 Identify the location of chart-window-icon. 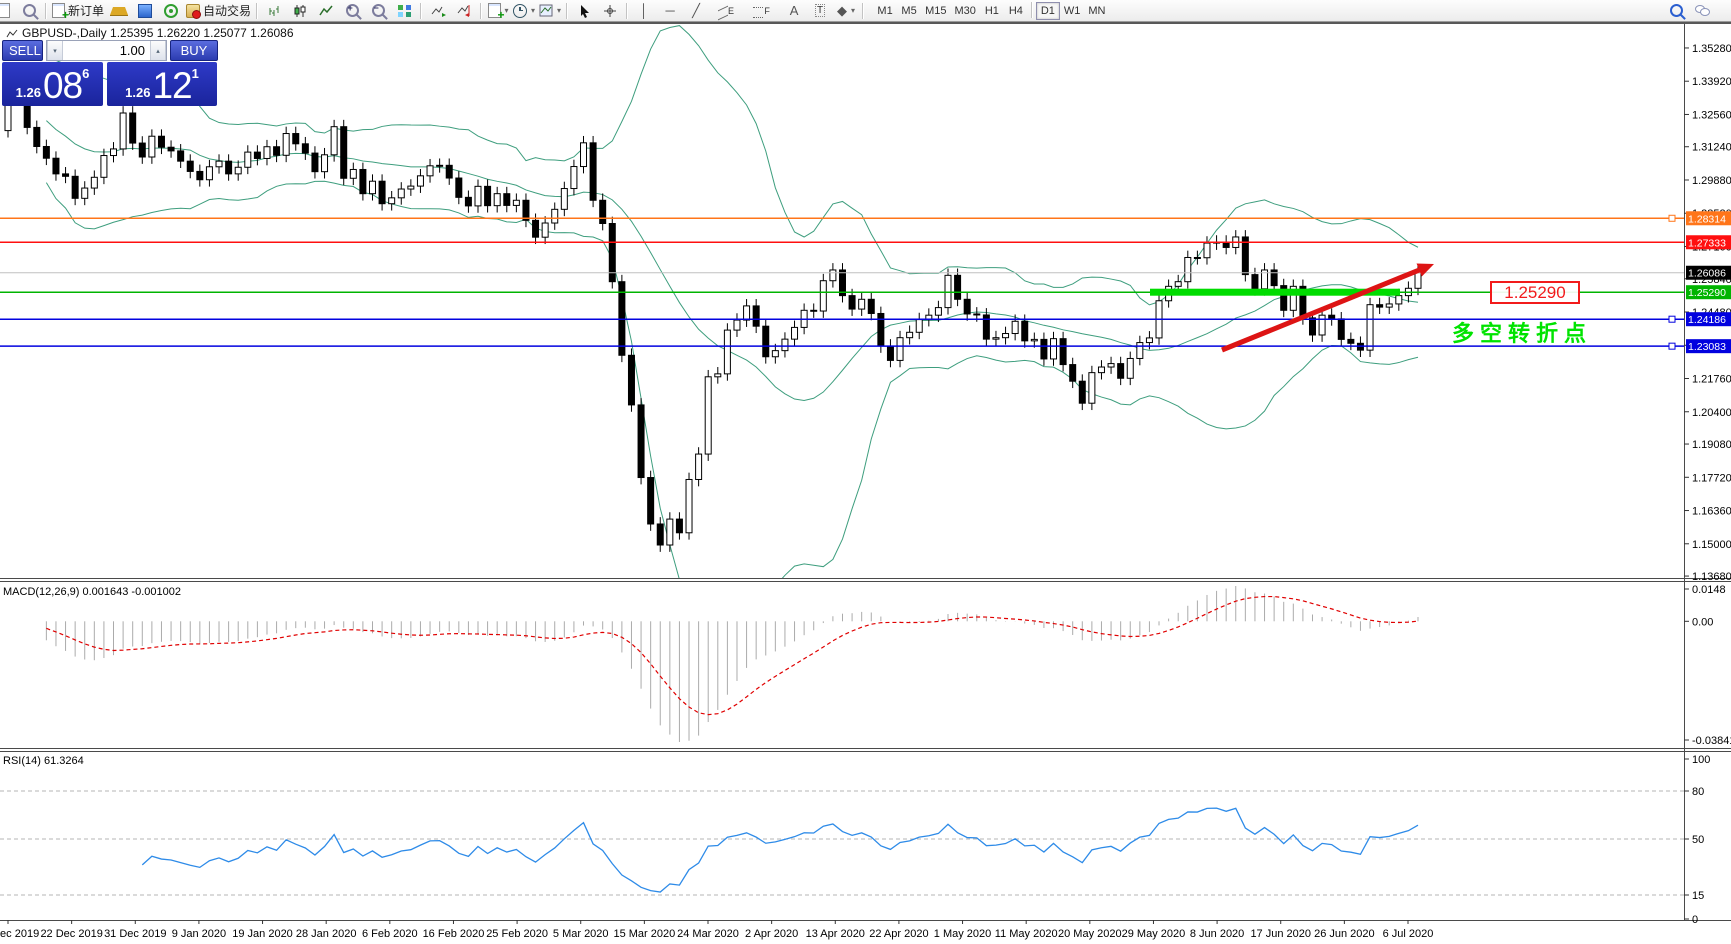
(8, 11).